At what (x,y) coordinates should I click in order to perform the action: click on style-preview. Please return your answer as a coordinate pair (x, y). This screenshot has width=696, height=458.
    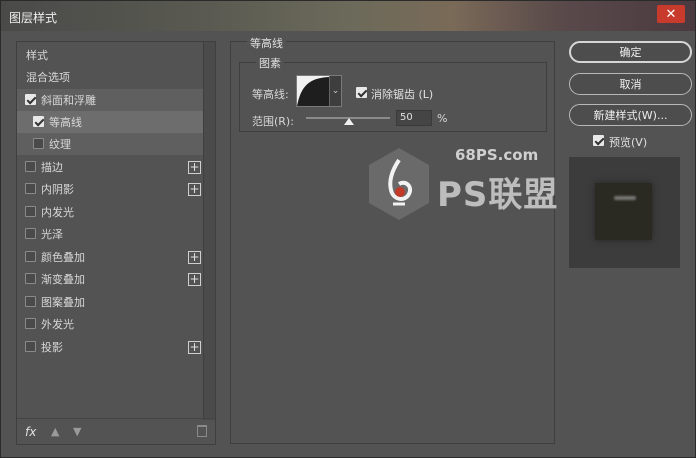
    Looking at the image, I should click on (624, 212).